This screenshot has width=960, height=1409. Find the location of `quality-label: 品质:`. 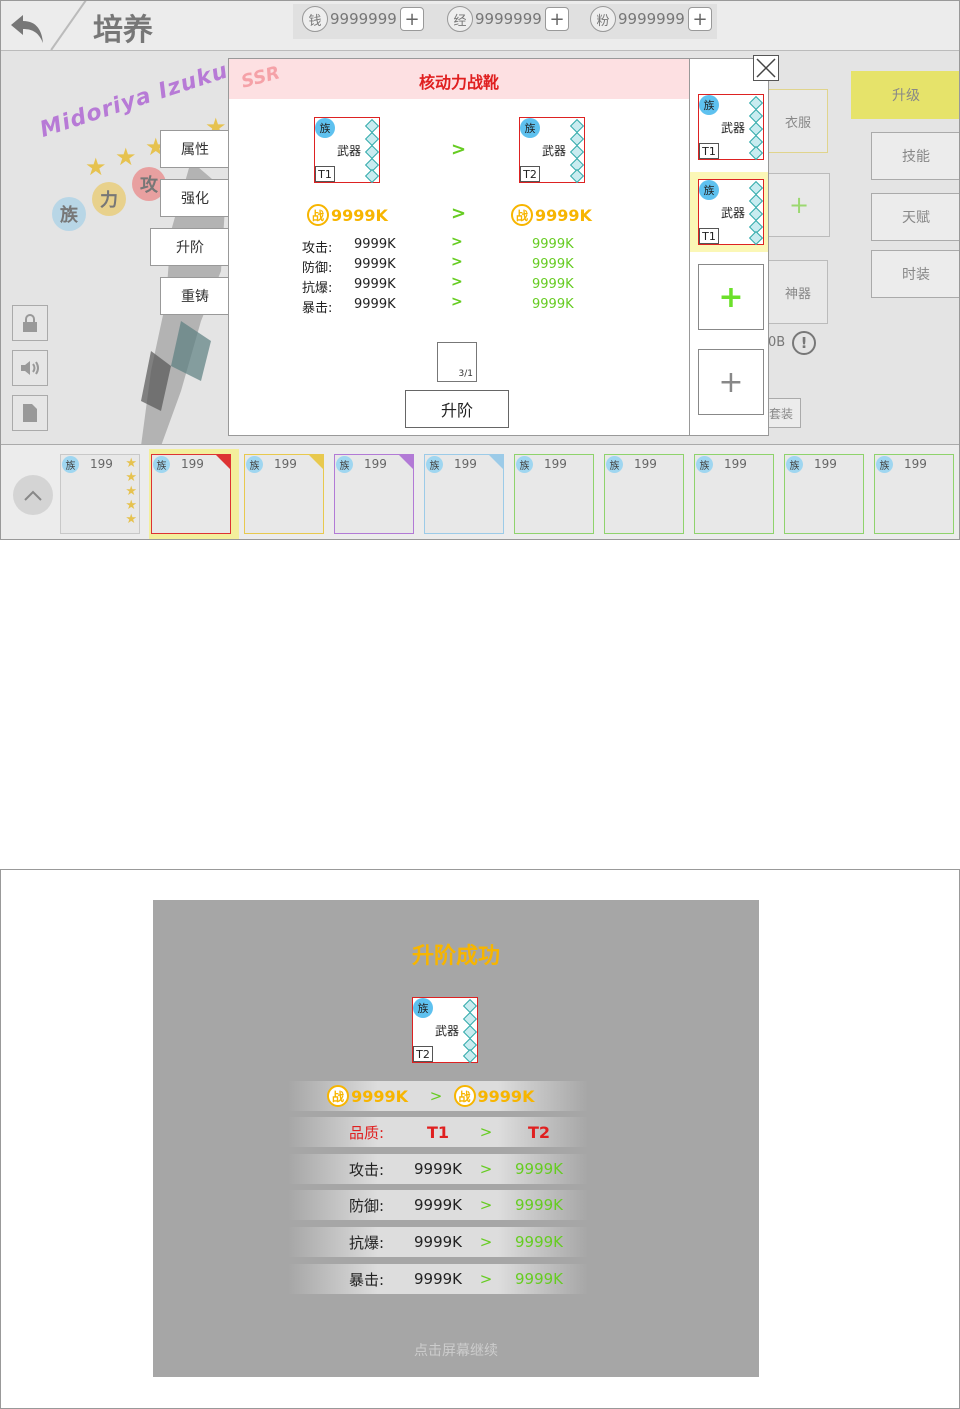

quality-label: 品质: is located at coordinates (366, 1132).